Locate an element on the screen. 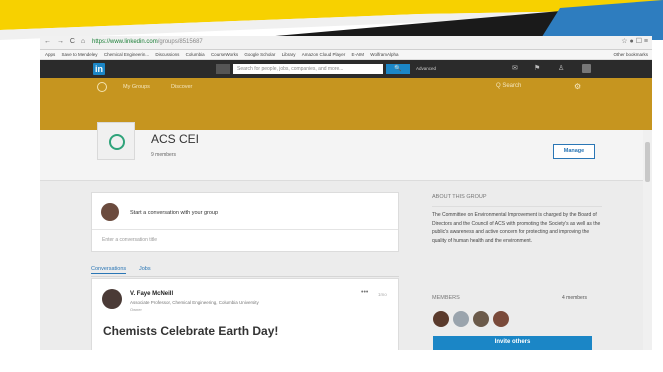  bookmark-courseworks: CourseWorks is located at coordinates (224, 54).